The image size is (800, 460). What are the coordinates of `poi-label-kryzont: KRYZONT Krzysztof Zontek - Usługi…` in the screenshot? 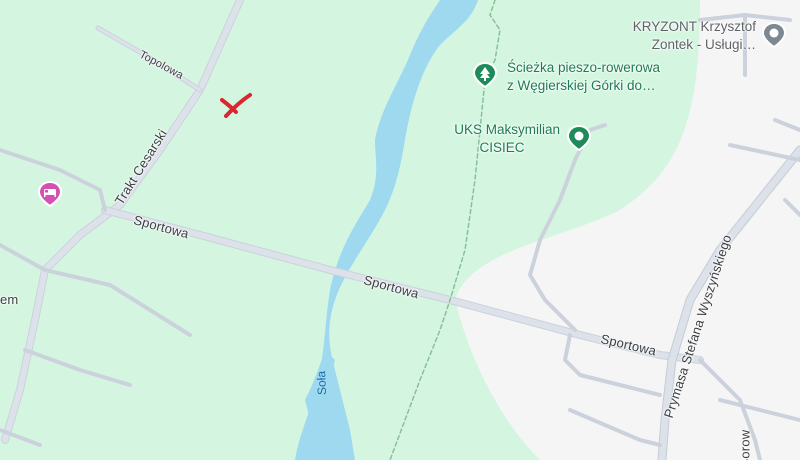 It's located at (689, 36).